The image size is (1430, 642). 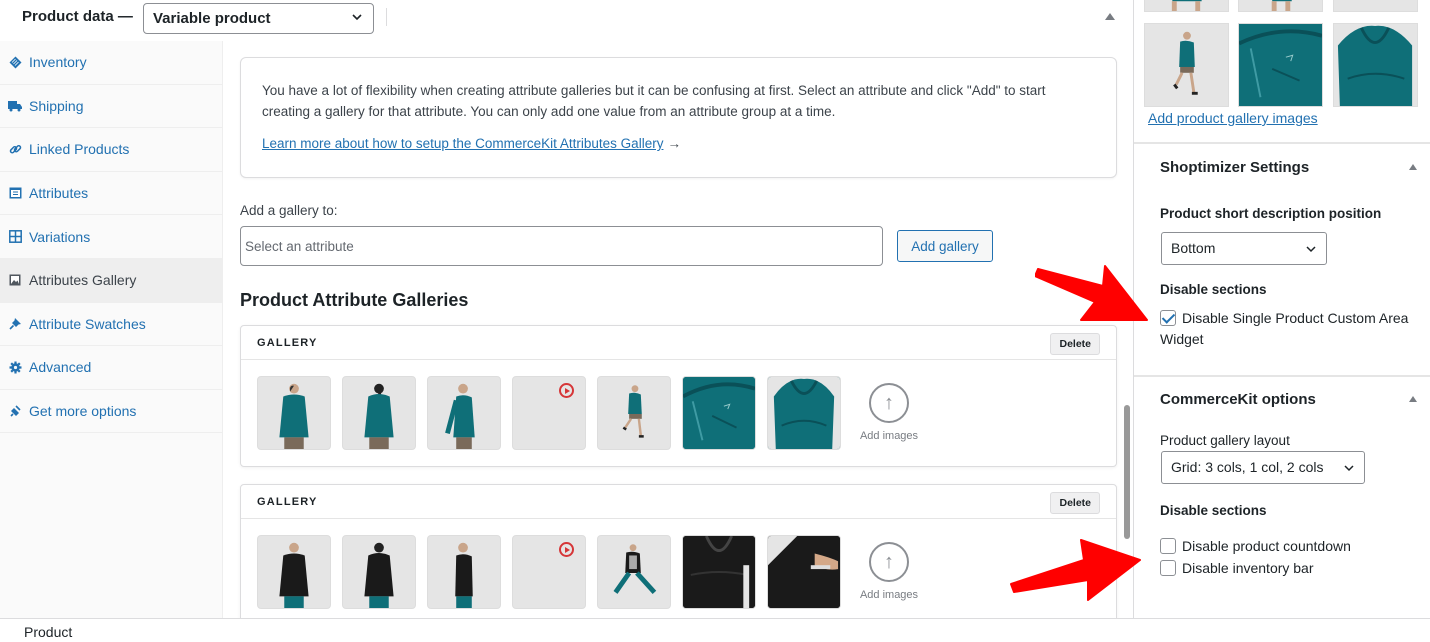 I want to click on product-data-title: Product data —, so click(x=77, y=16).